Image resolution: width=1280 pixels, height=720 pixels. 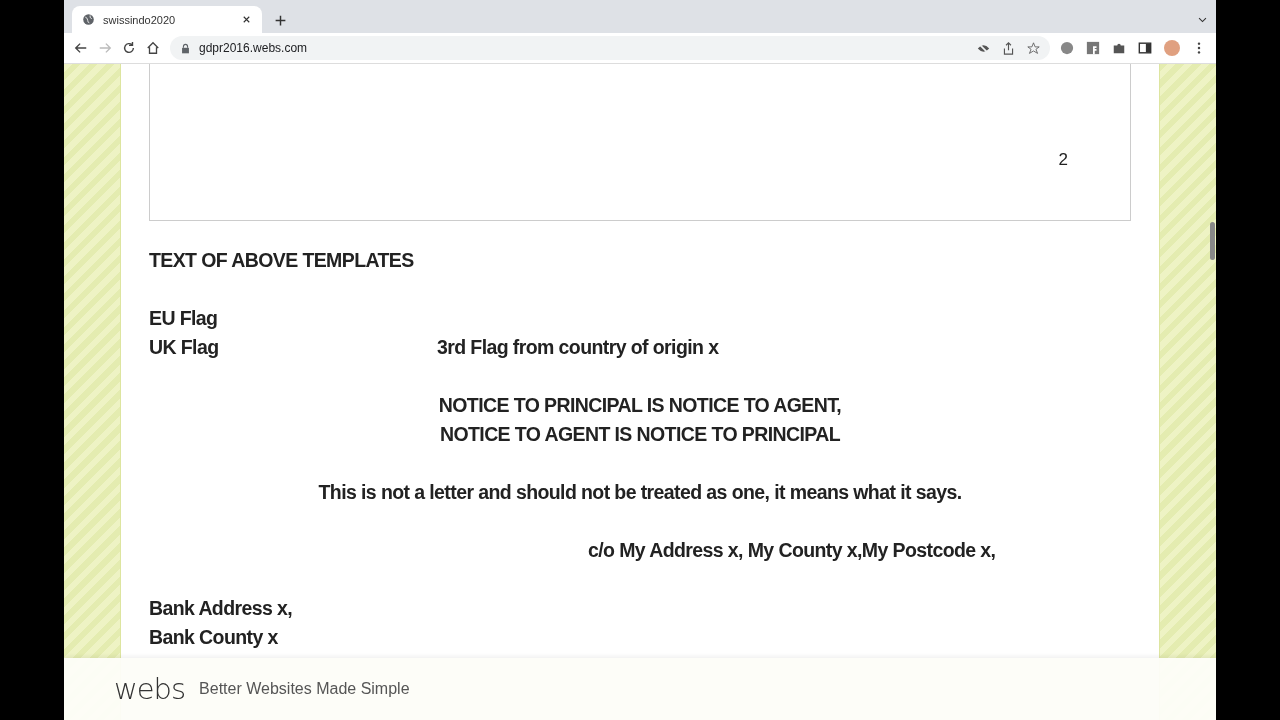 What do you see at coordinates (184, 347) in the screenshot?
I see `text-line: UK Flag` at bounding box center [184, 347].